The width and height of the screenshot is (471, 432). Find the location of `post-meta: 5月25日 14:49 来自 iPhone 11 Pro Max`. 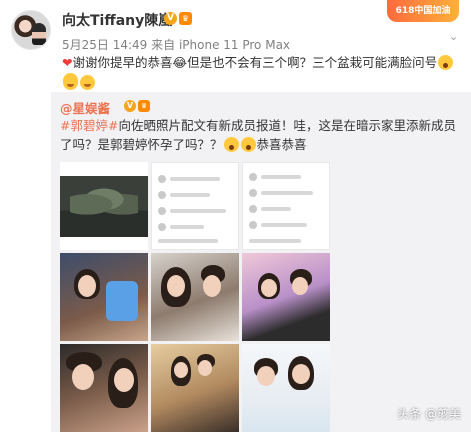

post-meta: 5月25日 14:49 来自 iPhone 11 Pro Max is located at coordinates (176, 44).